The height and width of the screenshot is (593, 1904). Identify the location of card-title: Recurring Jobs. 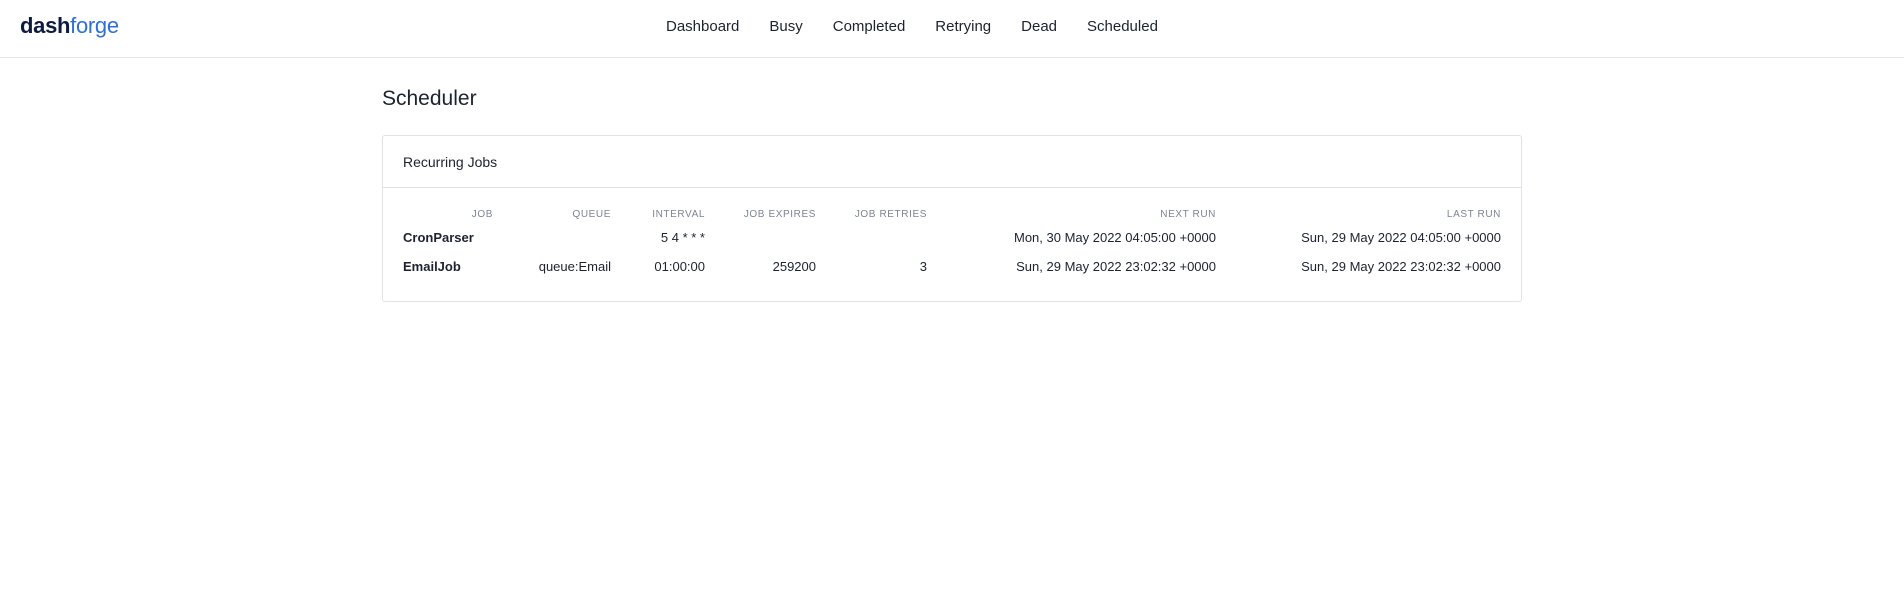
(952, 162).